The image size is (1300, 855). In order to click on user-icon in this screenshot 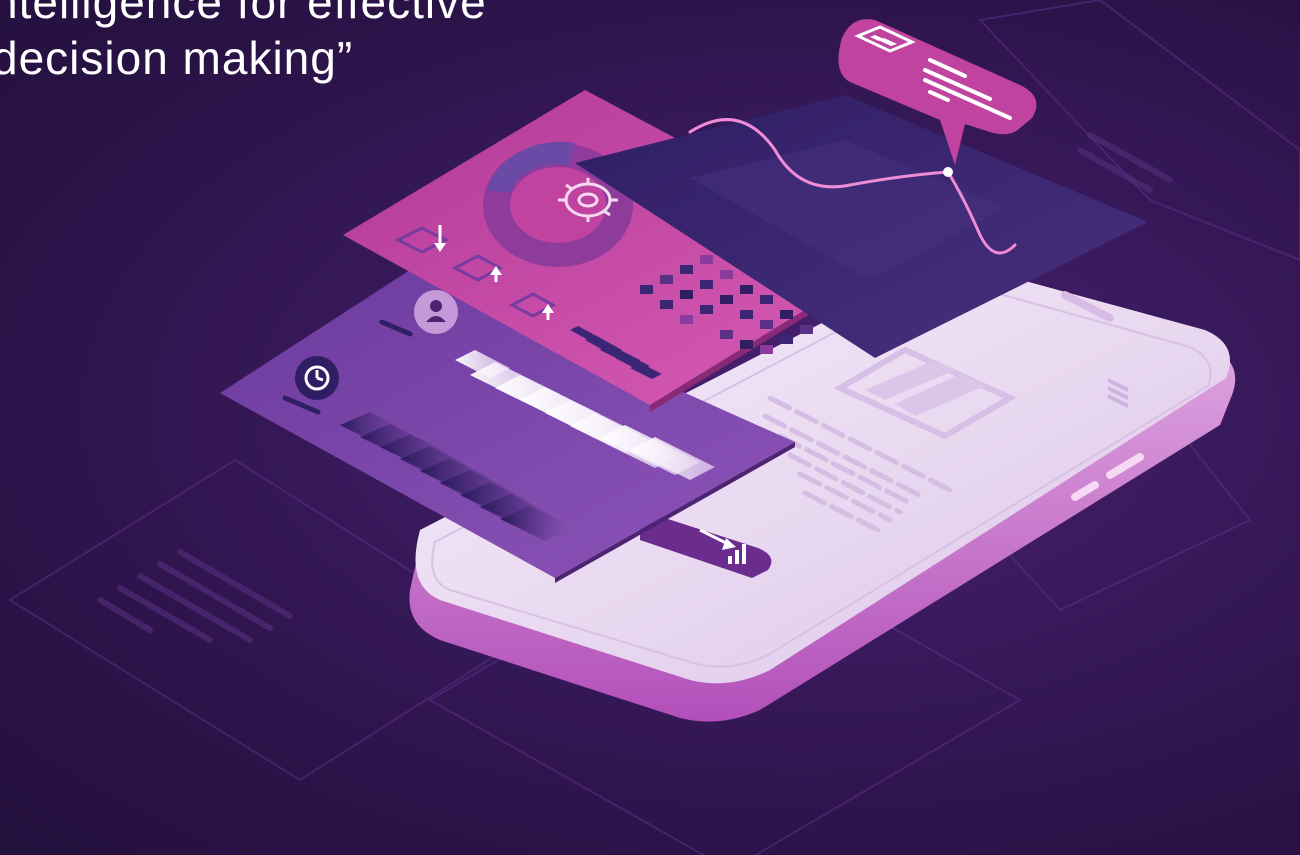, I will do `click(436, 312)`.